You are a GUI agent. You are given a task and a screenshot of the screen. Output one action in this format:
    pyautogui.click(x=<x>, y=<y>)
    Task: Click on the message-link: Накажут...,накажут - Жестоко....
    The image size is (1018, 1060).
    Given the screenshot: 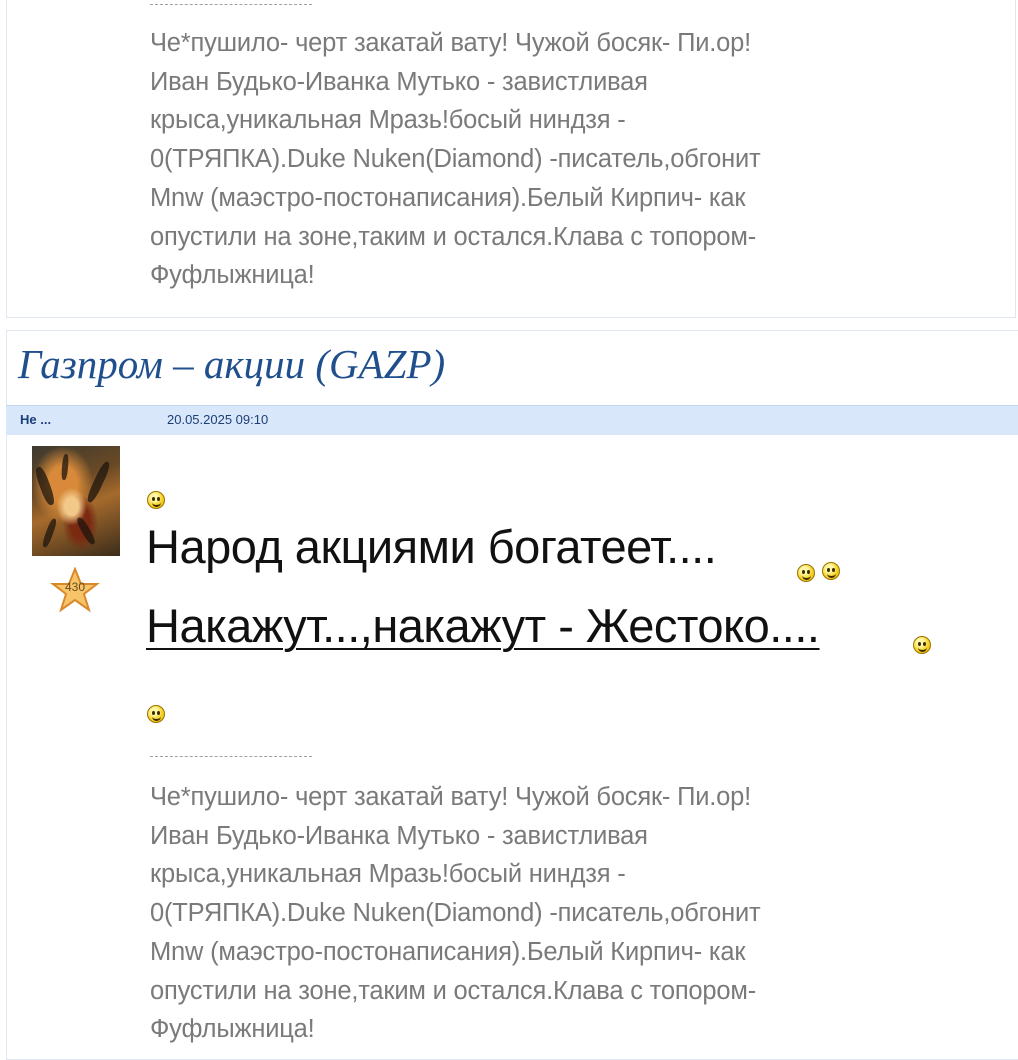 What is the action you would take?
    pyautogui.click(x=483, y=625)
    